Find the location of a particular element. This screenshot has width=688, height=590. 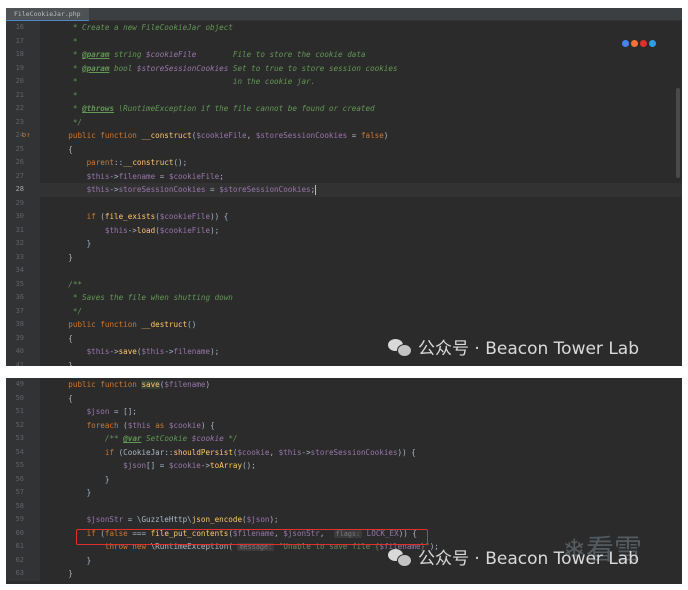

code-line: 23 */ is located at coordinates (344, 122).